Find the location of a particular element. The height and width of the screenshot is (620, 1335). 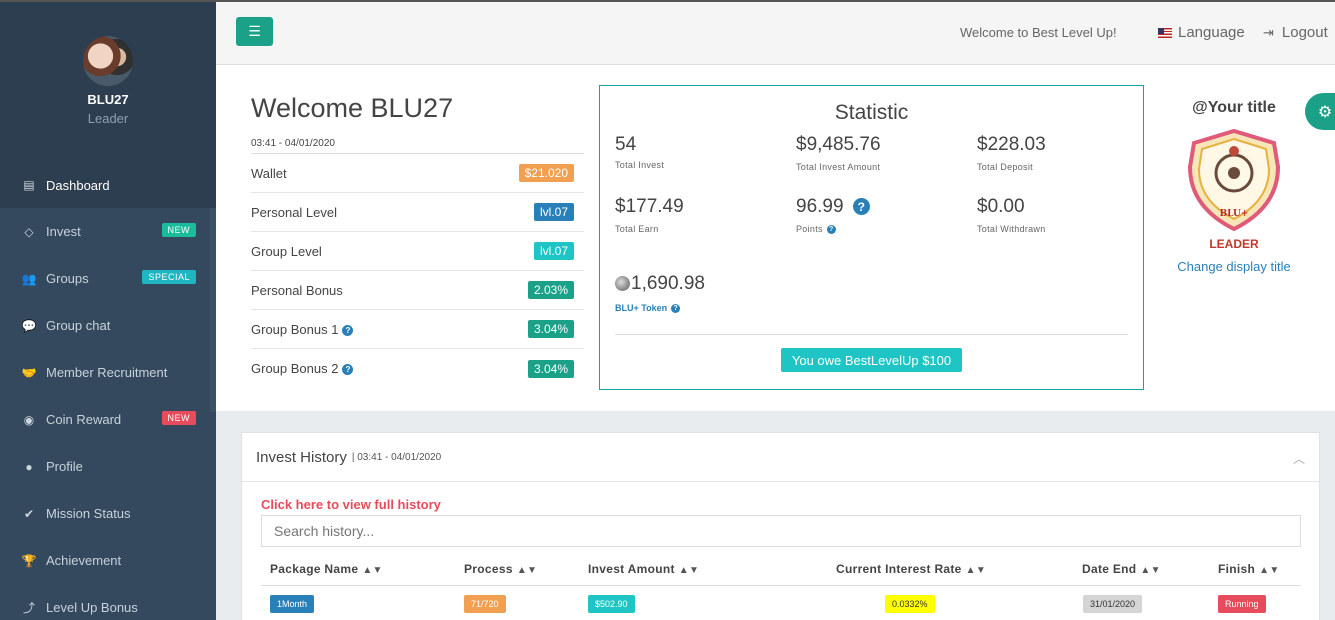

logout-button: ⇥ Logout is located at coordinates (1295, 32).